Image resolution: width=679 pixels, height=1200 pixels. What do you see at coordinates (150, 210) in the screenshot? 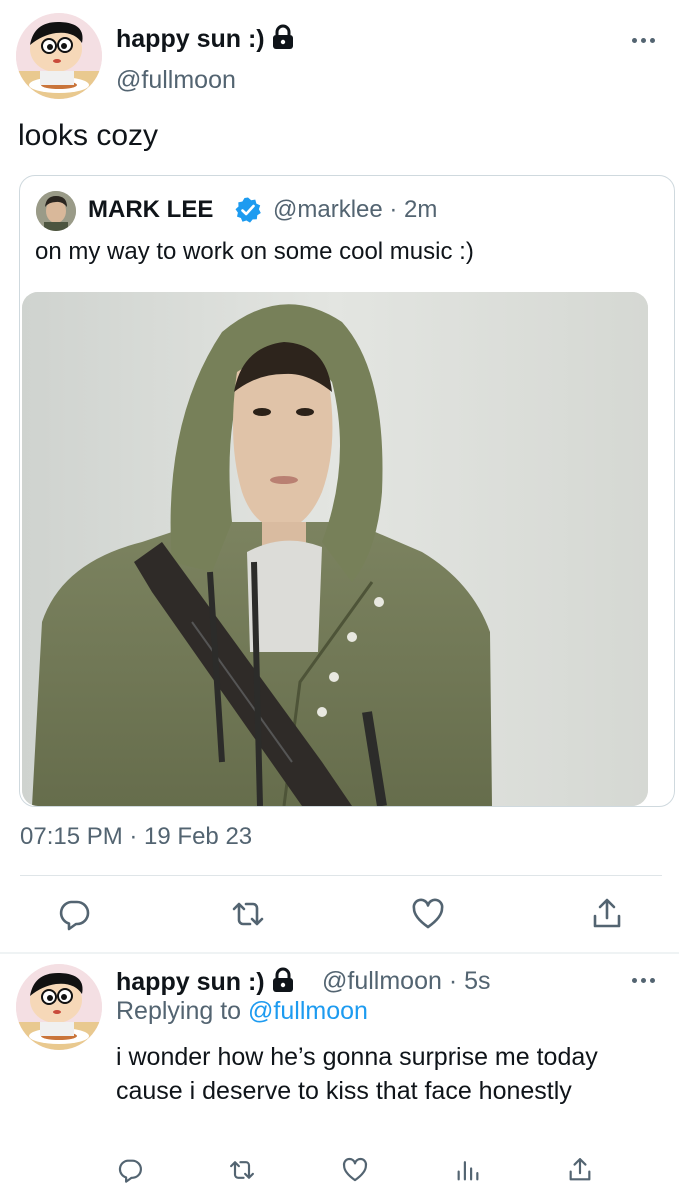
I see `quoted-display-name: MARK LEE` at bounding box center [150, 210].